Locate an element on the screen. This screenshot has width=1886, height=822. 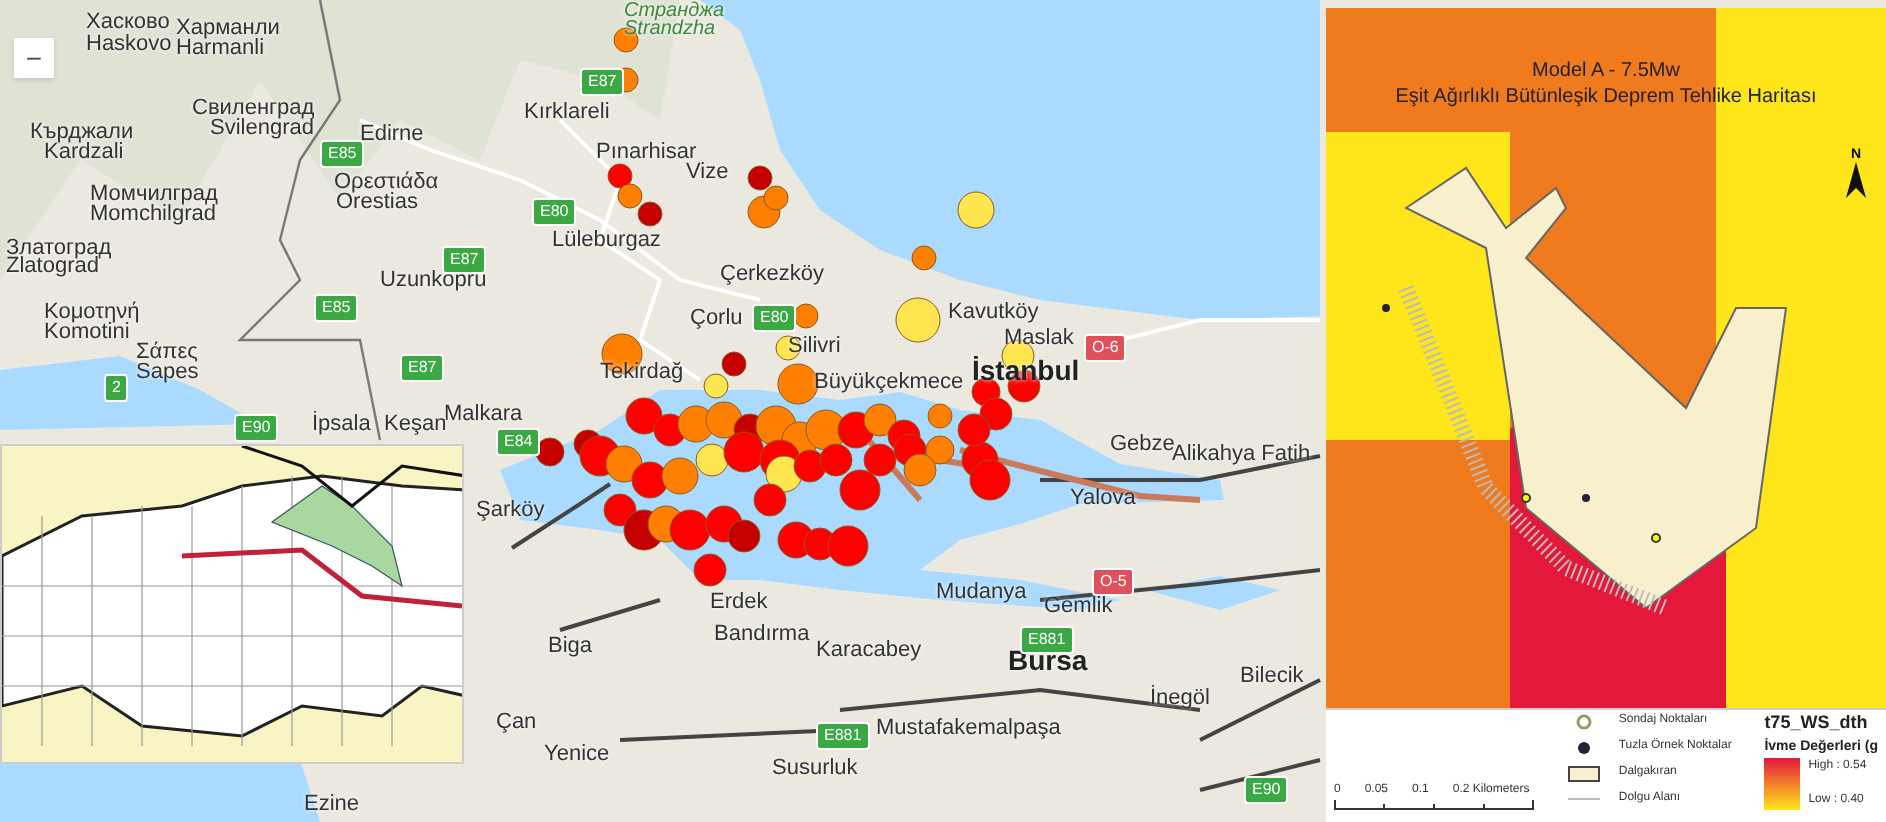
place-label: Strandzha is located at coordinates (670, 30).